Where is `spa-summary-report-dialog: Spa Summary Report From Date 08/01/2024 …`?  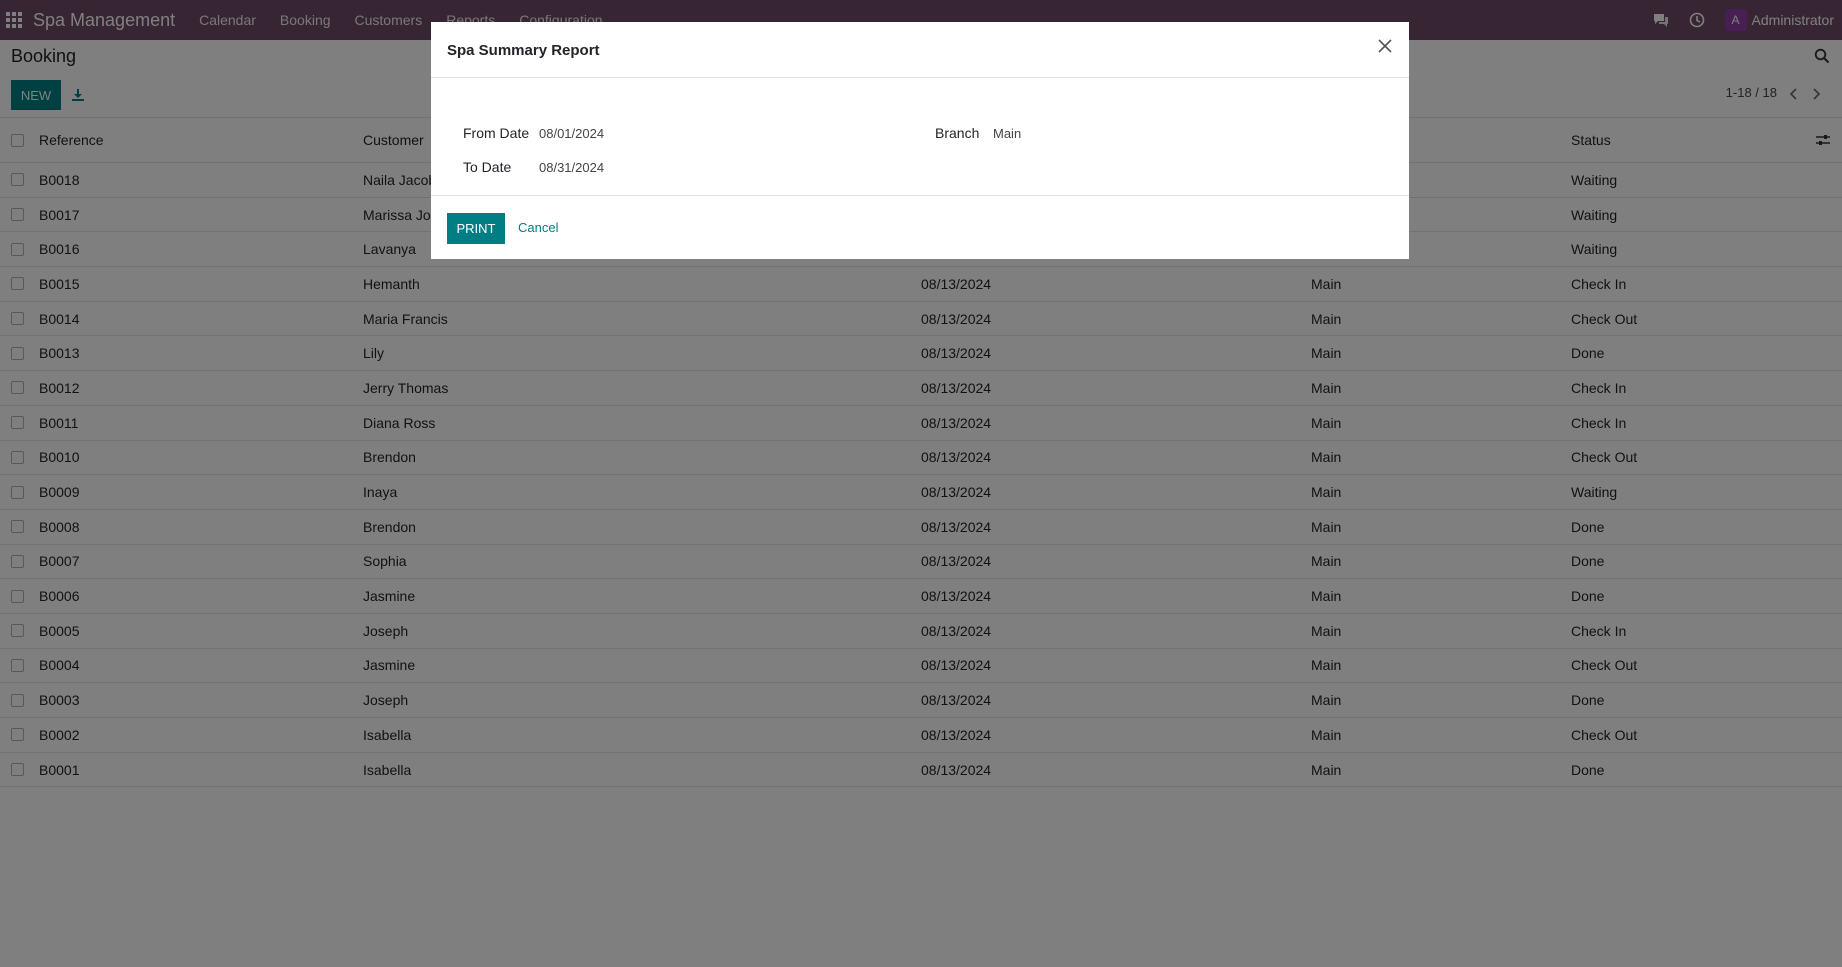 spa-summary-report-dialog: Spa Summary Report From Date 08/01/2024 … is located at coordinates (920, 140).